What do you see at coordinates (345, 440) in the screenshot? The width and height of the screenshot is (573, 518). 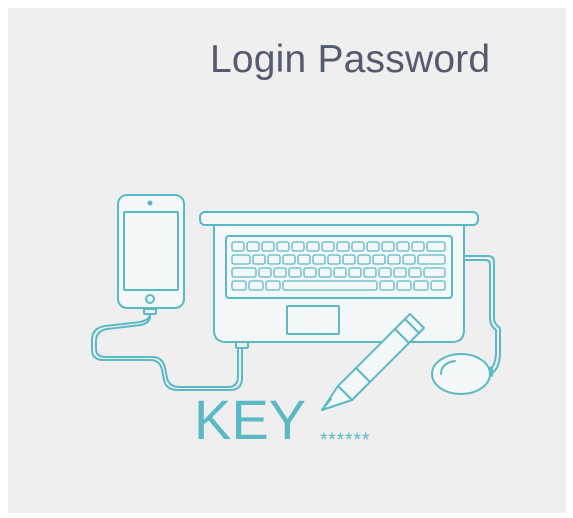 I see `password-mask: ******` at bounding box center [345, 440].